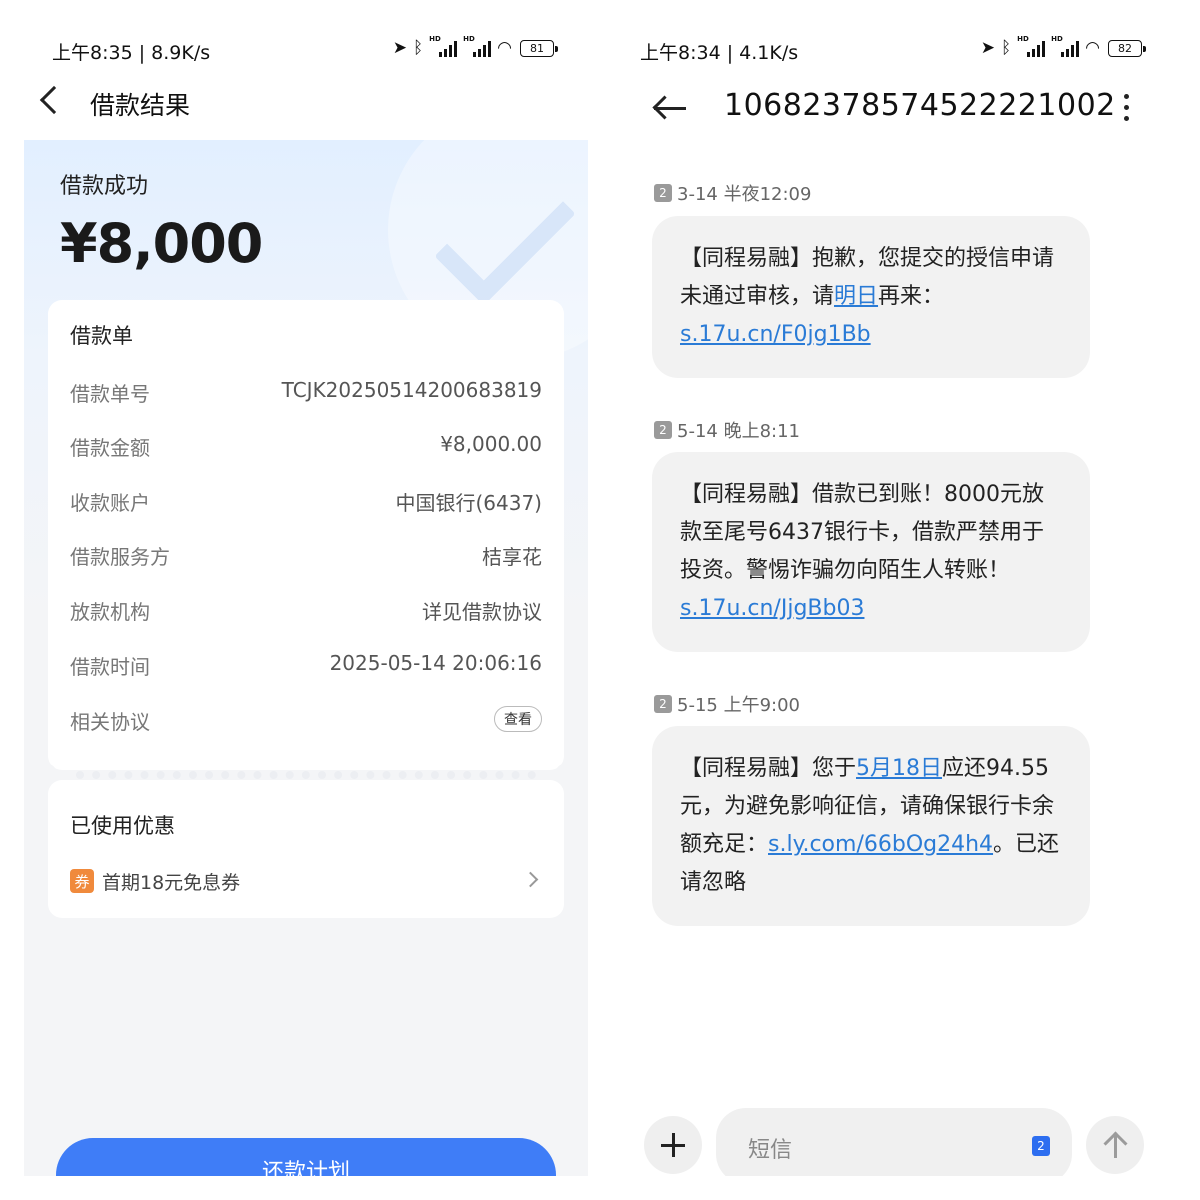 The image size is (1200, 1200). I want to click on coupon-item: 券 首期18元免息券, so click(306, 881).